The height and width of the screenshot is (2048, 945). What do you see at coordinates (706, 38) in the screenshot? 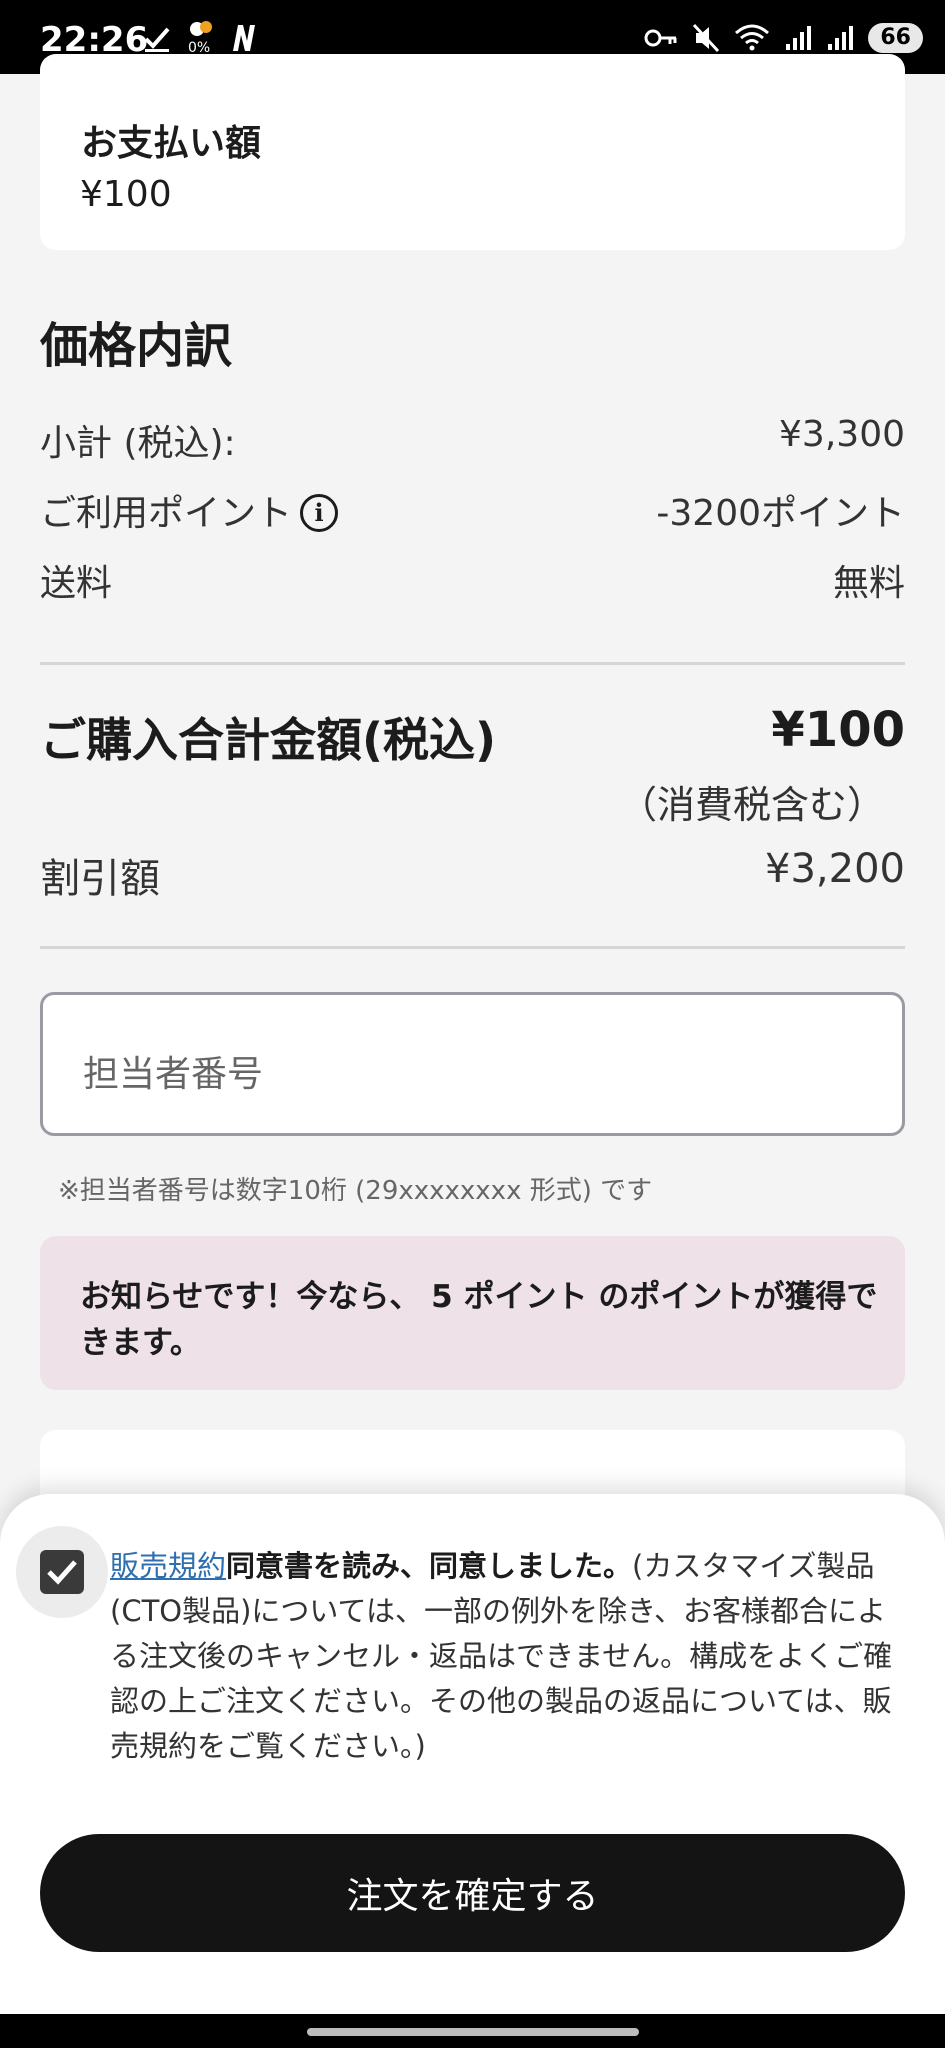
I see `mute-icon` at bounding box center [706, 38].